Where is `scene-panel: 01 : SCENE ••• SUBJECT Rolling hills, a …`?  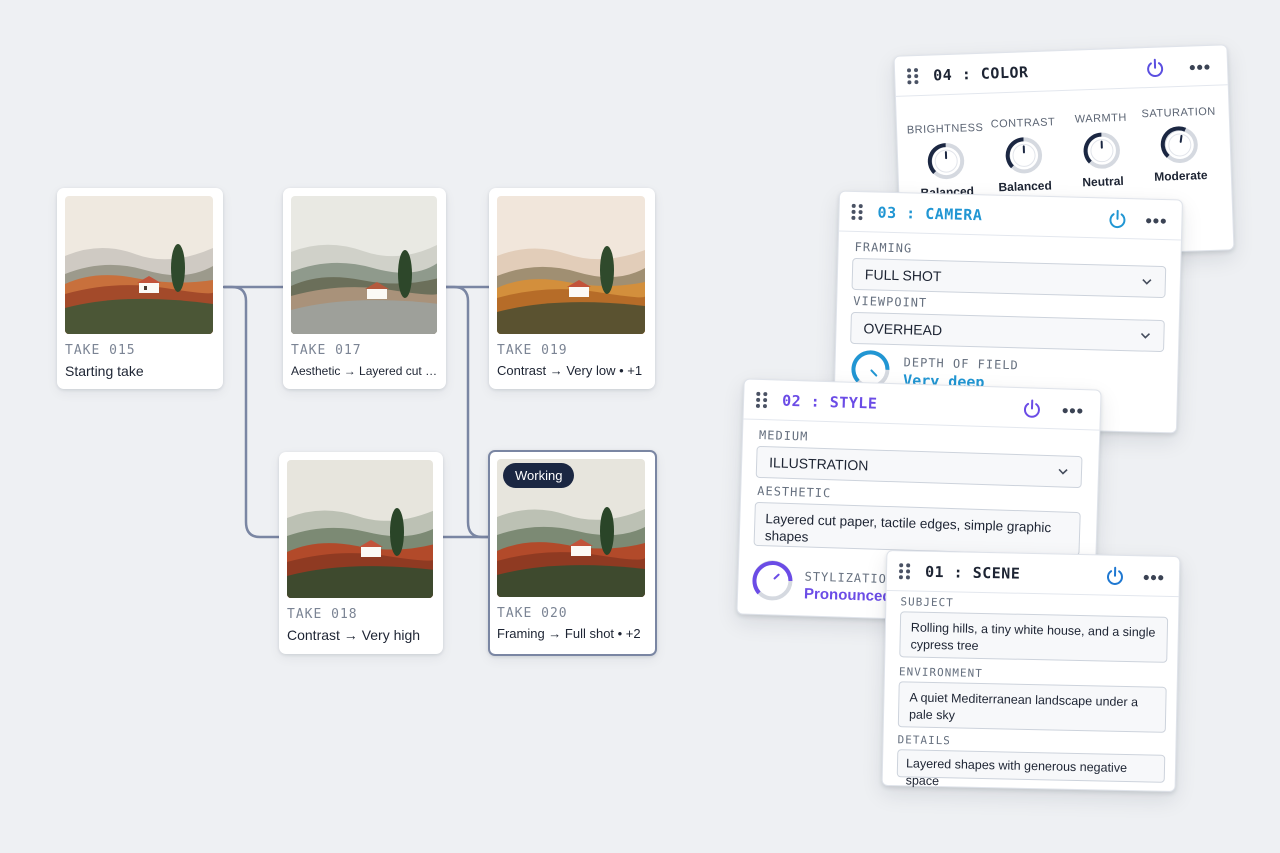
scene-panel: 01 : SCENE ••• SUBJECT Rolling hills, a … is located at coordinates (1031, 671).